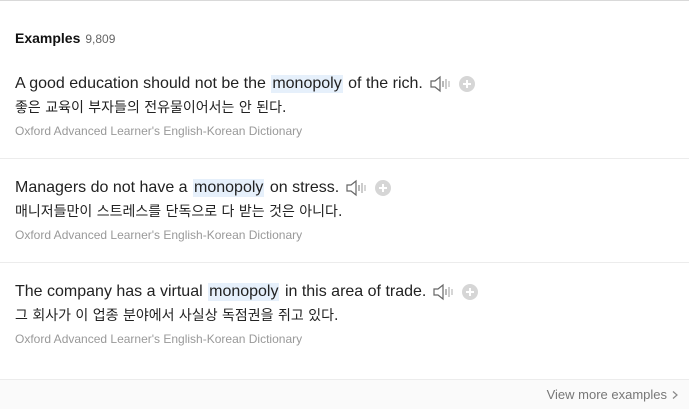  Describe the element at coordinates (151, 108) in the screenshot. I see `example-translation: 좋은 교육이 부자들의 전유물이어서는 안 된다.` at that location.